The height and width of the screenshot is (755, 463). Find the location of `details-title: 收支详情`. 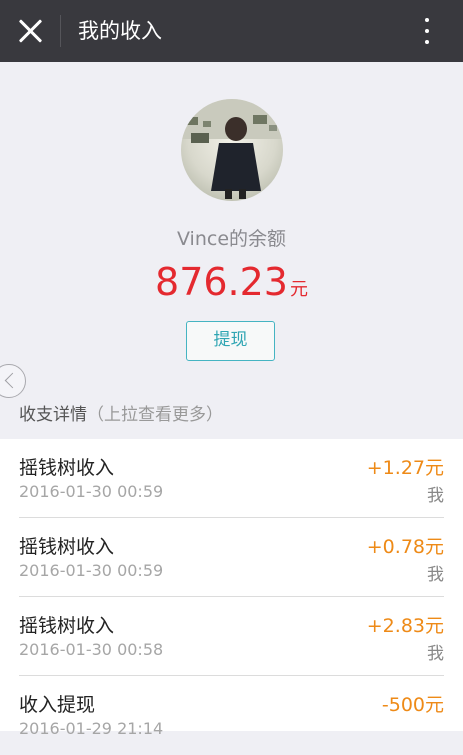

details-title: 收支详情 is located at coordinates (53, 415).